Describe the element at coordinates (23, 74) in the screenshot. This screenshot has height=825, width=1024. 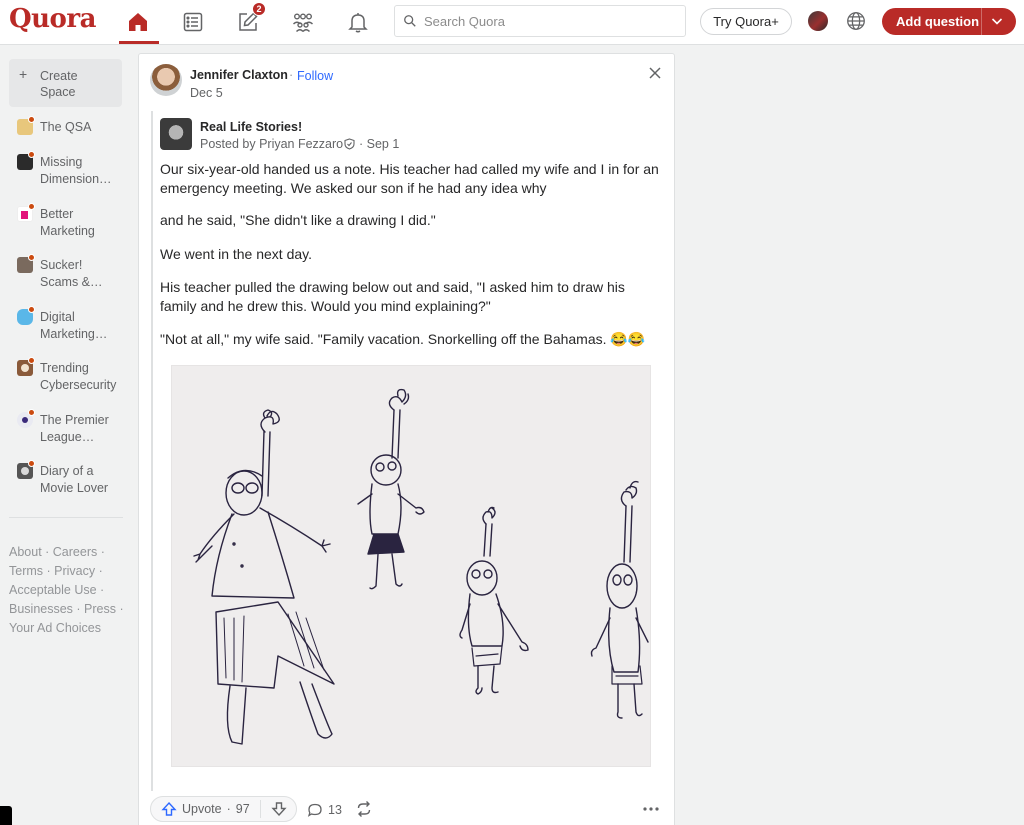
I see `plus-icon: +` at that location.